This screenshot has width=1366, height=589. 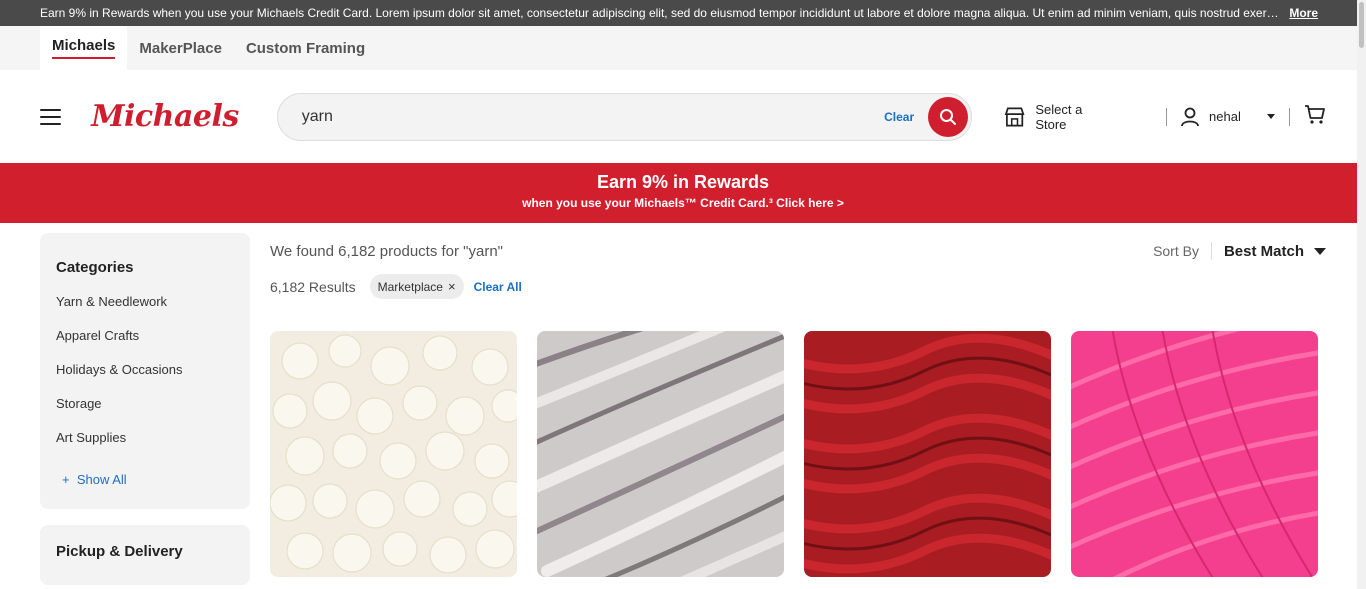 What do you see at coordinates (95, 267) in the screenshot?
I see `categories-title: Categories` at bounding box center [95, 267].